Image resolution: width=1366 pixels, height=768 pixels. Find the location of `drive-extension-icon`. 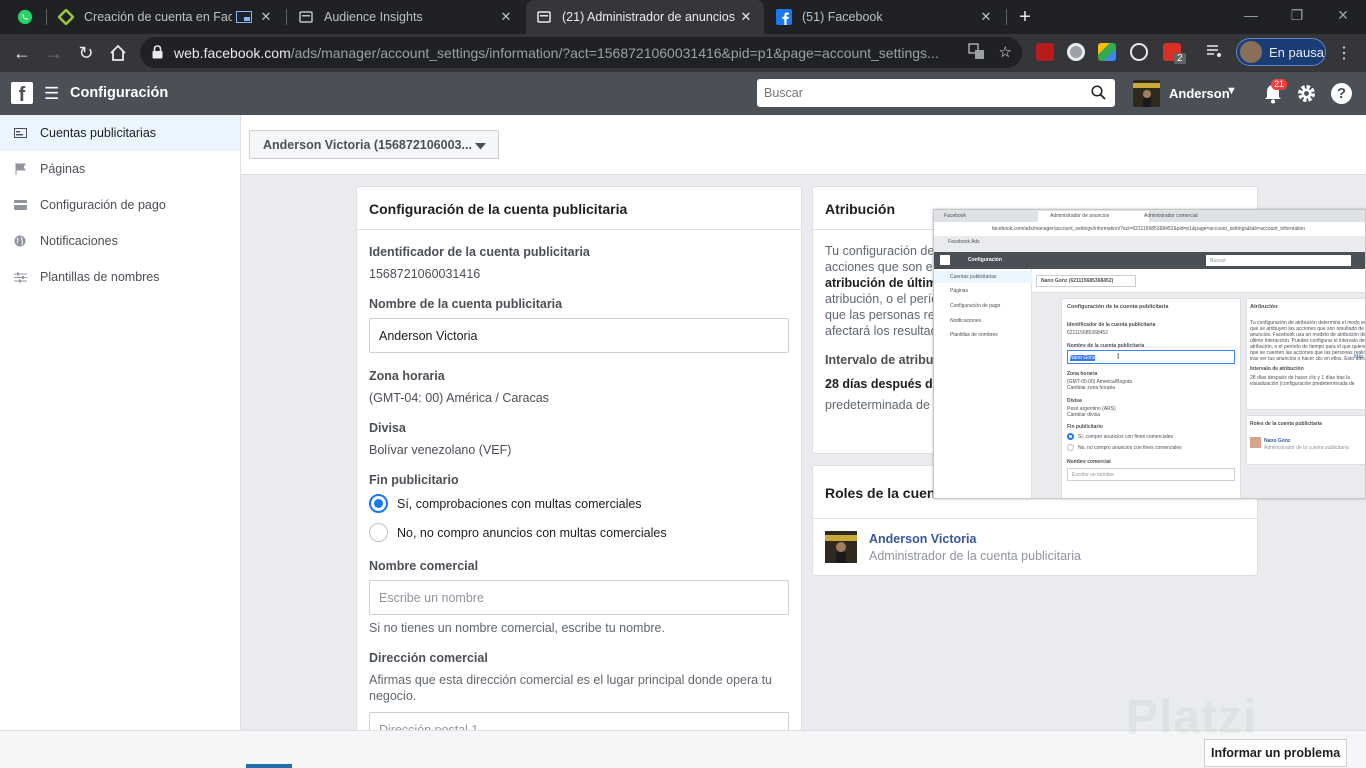

drive-extension-icon is located at coordinates (1107, 52).